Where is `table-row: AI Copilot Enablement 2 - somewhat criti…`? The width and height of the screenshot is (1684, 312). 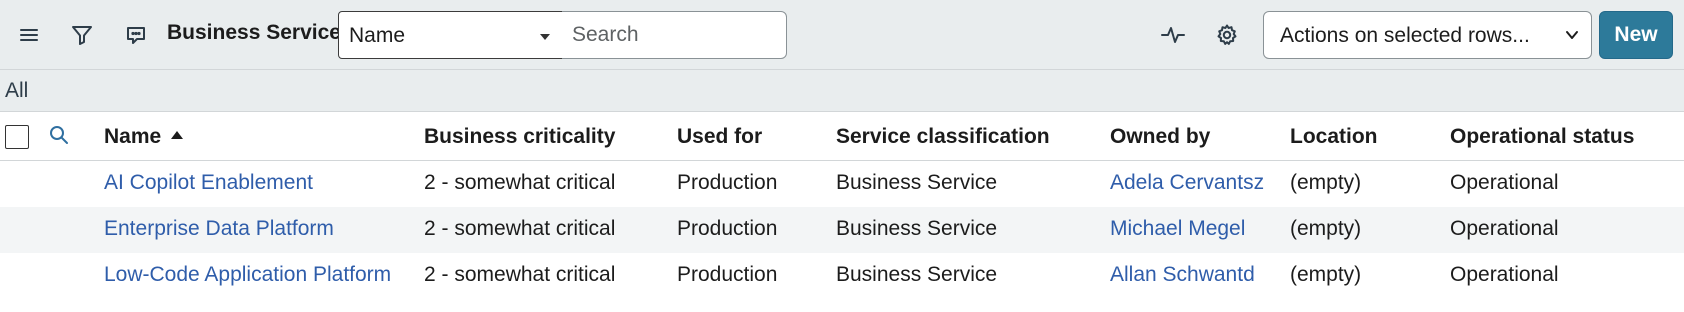 table-row: AI Copilot Enablement 2 - somewhat criti… is located at coordinates (842, 184).